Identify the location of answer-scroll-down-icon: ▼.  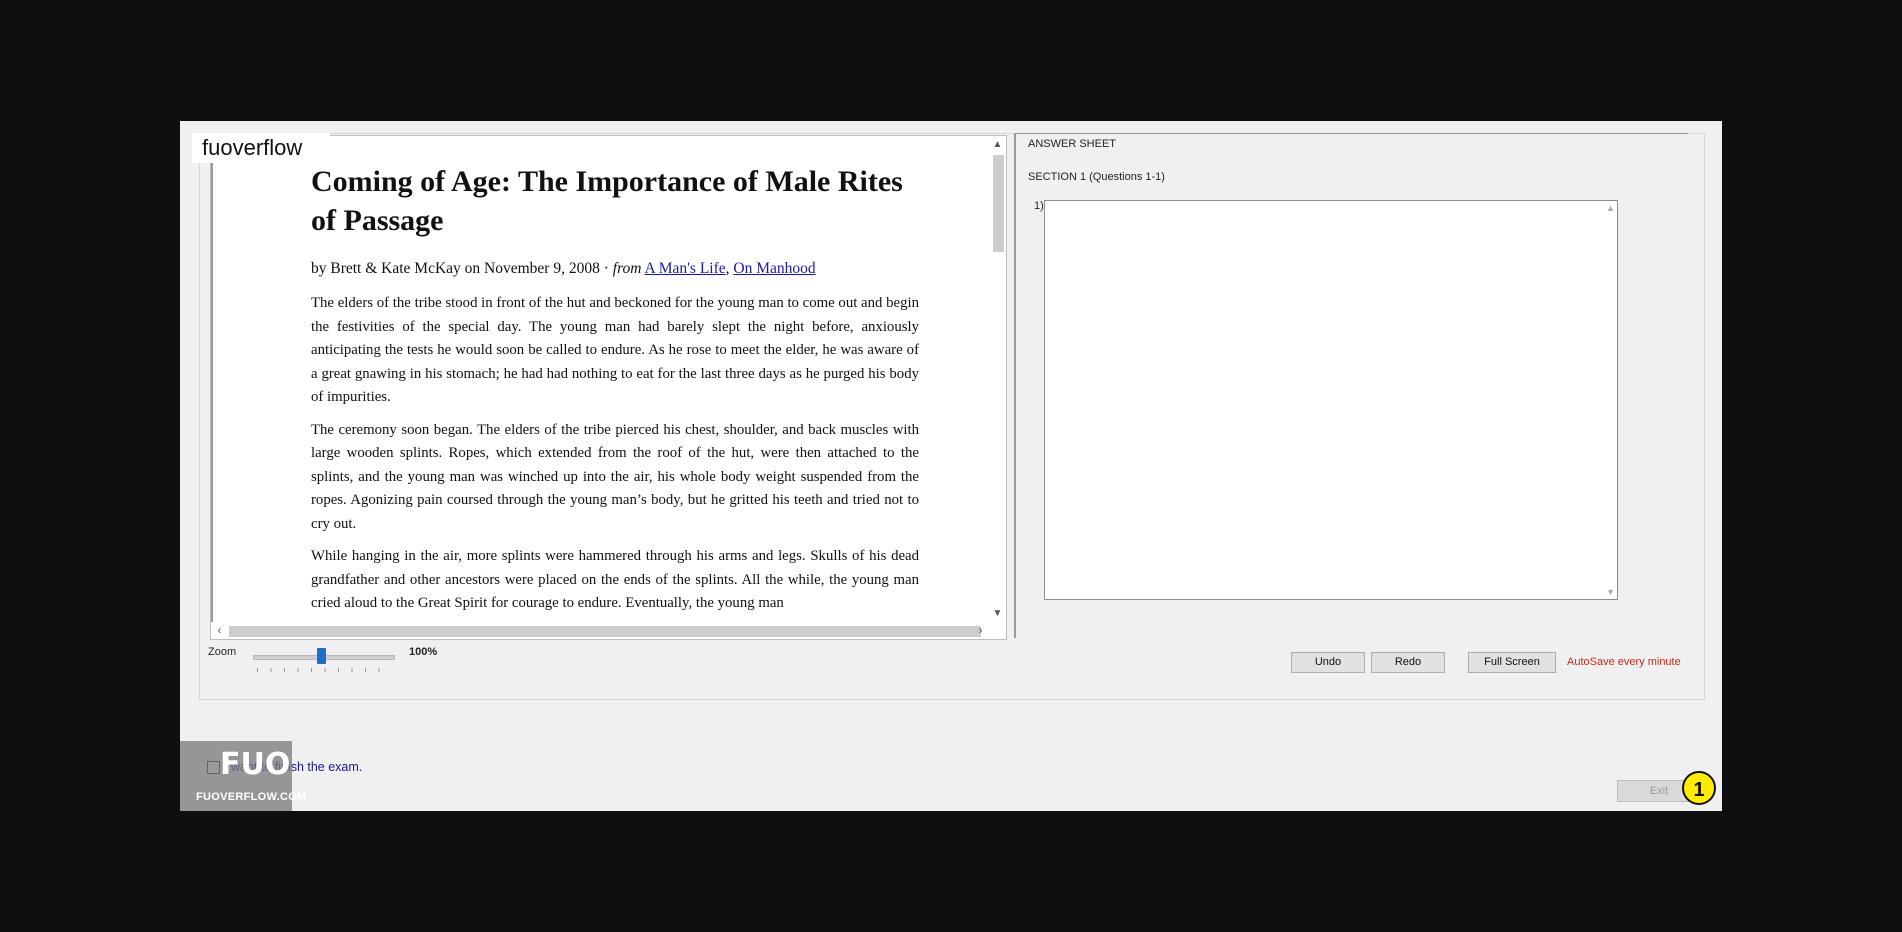
(1610, 592).